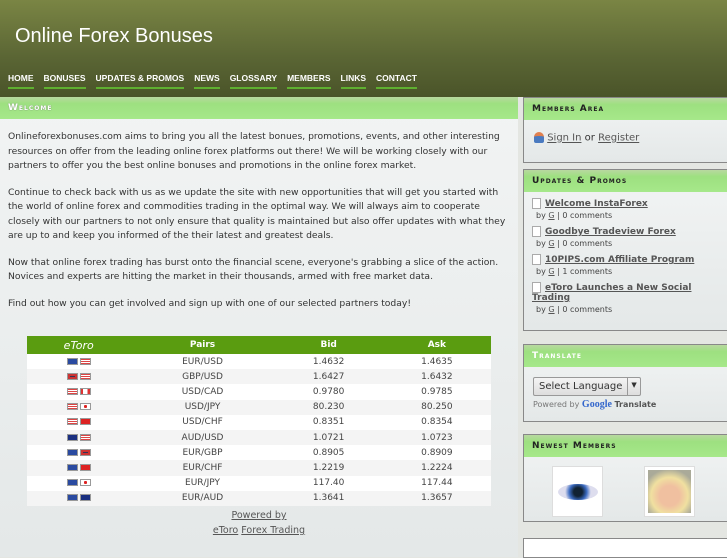 The image size is (727, 558). What do you see at coordinates (258, 515) in the screenshot?
I see `powered-by-link: Powered by` at bounding box center [258, 515].